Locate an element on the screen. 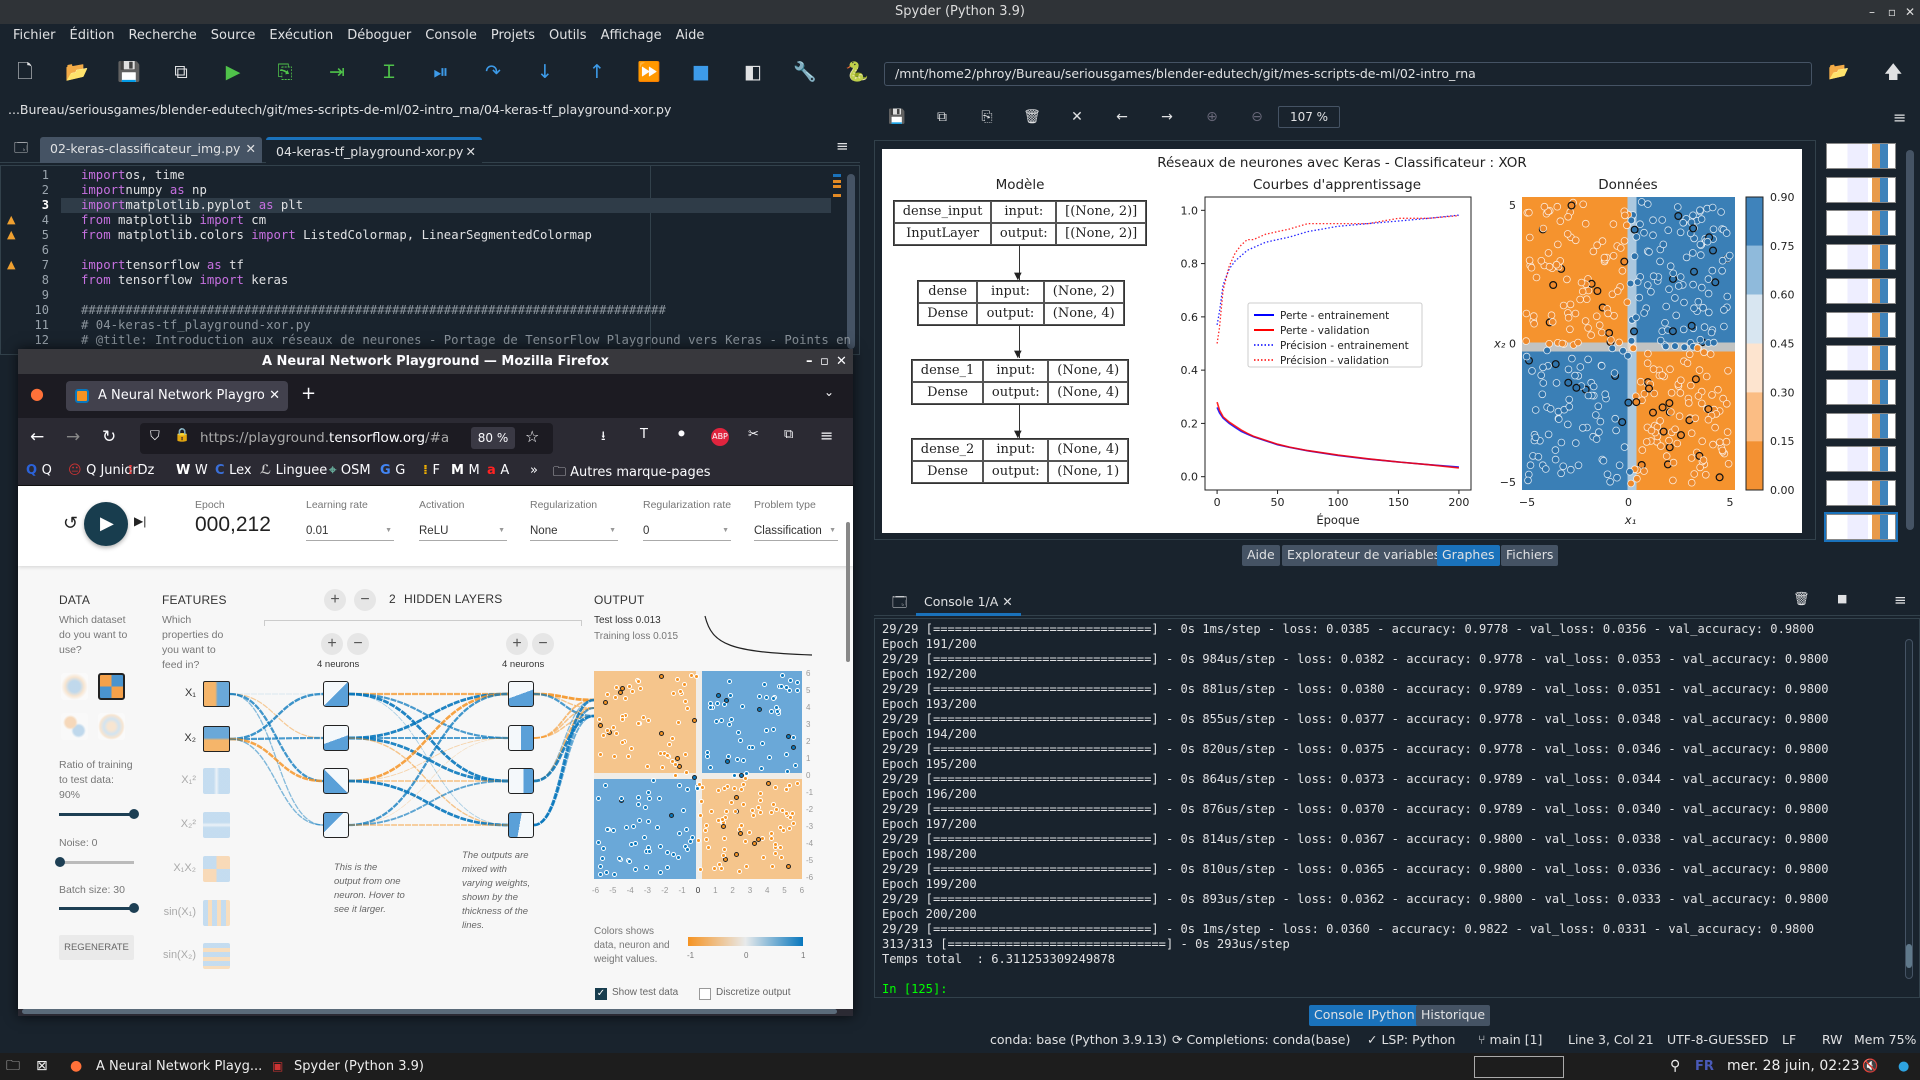 This screenshot has width=1920, height=1080. console-tab: Console 1/A ✕ is located at coordinates (968, 603).